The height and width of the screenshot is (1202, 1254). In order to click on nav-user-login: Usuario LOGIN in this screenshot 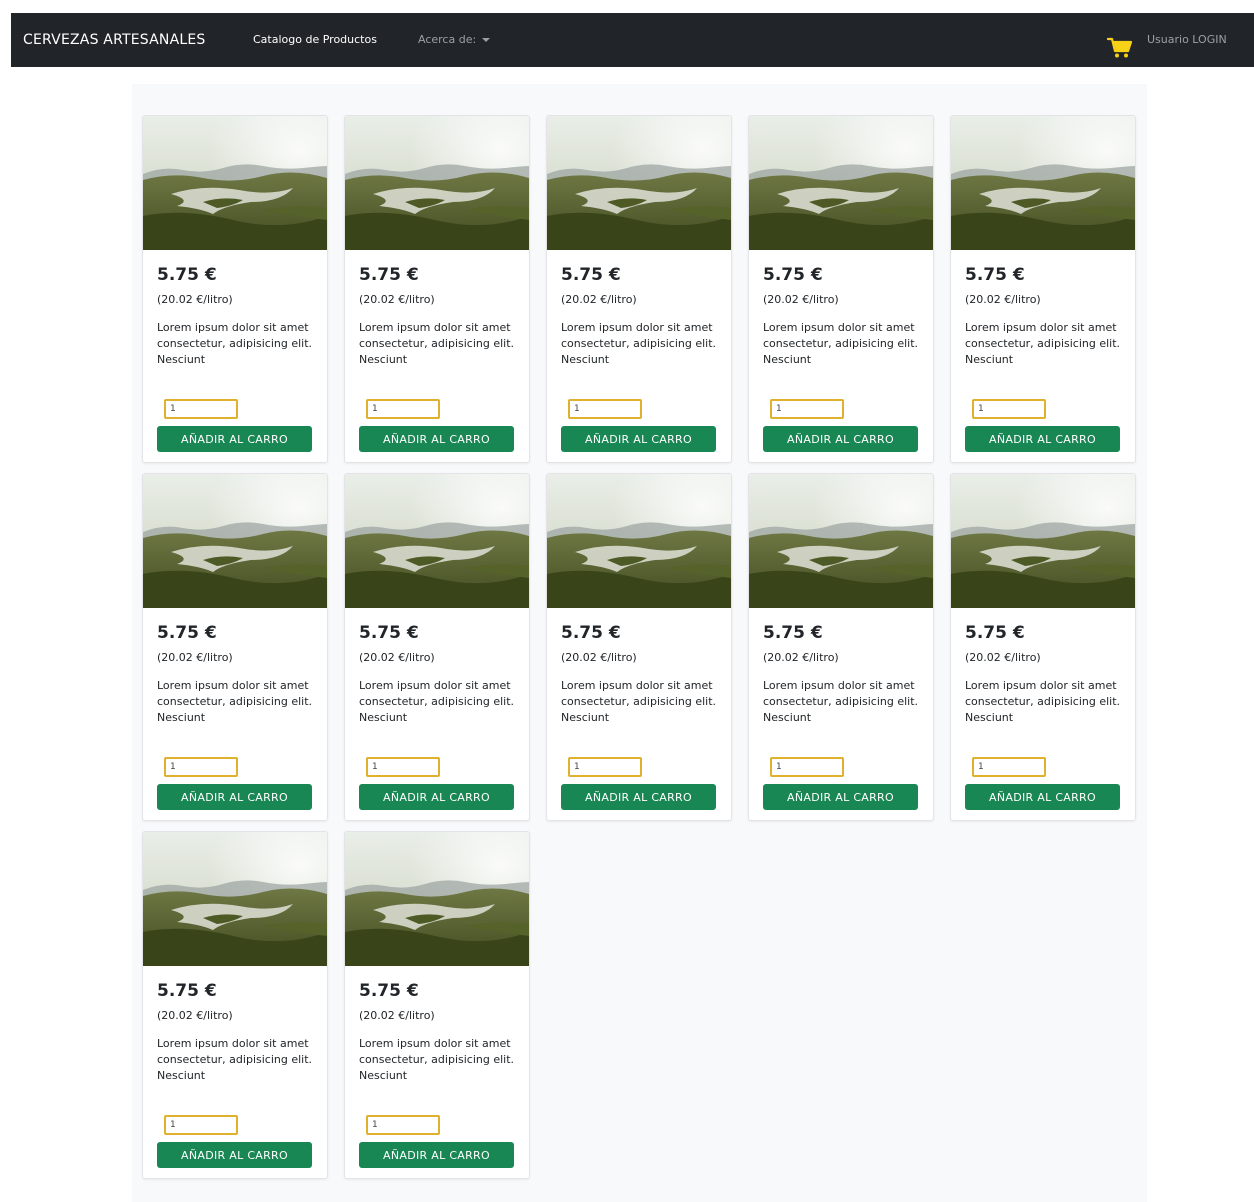, I will do `click(1187, 40)`.